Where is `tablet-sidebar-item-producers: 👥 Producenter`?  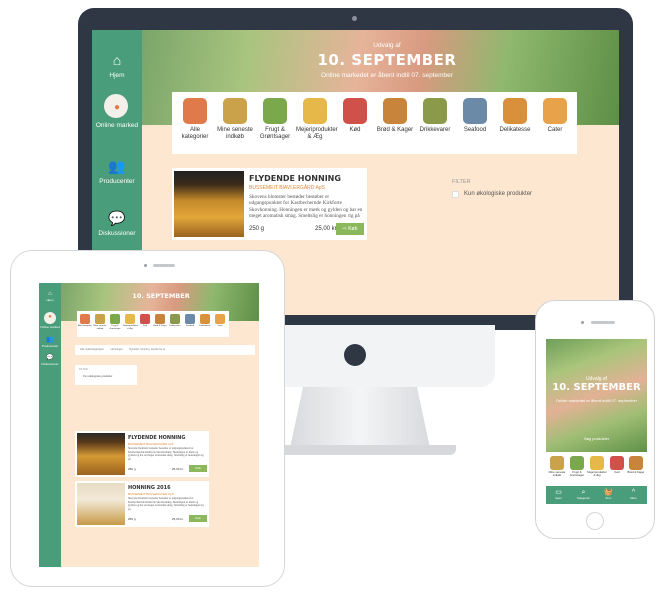
tablet-sidebar-item-producers: 👥 Producenter is located at coordinates (50, 342).